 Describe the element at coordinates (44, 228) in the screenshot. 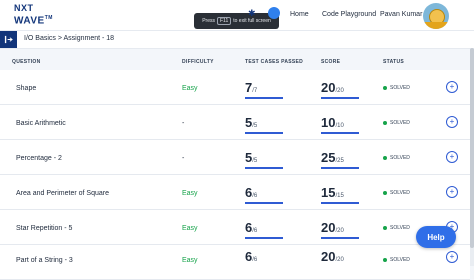

I see `question-title: Star Repetition - 5` at that location.